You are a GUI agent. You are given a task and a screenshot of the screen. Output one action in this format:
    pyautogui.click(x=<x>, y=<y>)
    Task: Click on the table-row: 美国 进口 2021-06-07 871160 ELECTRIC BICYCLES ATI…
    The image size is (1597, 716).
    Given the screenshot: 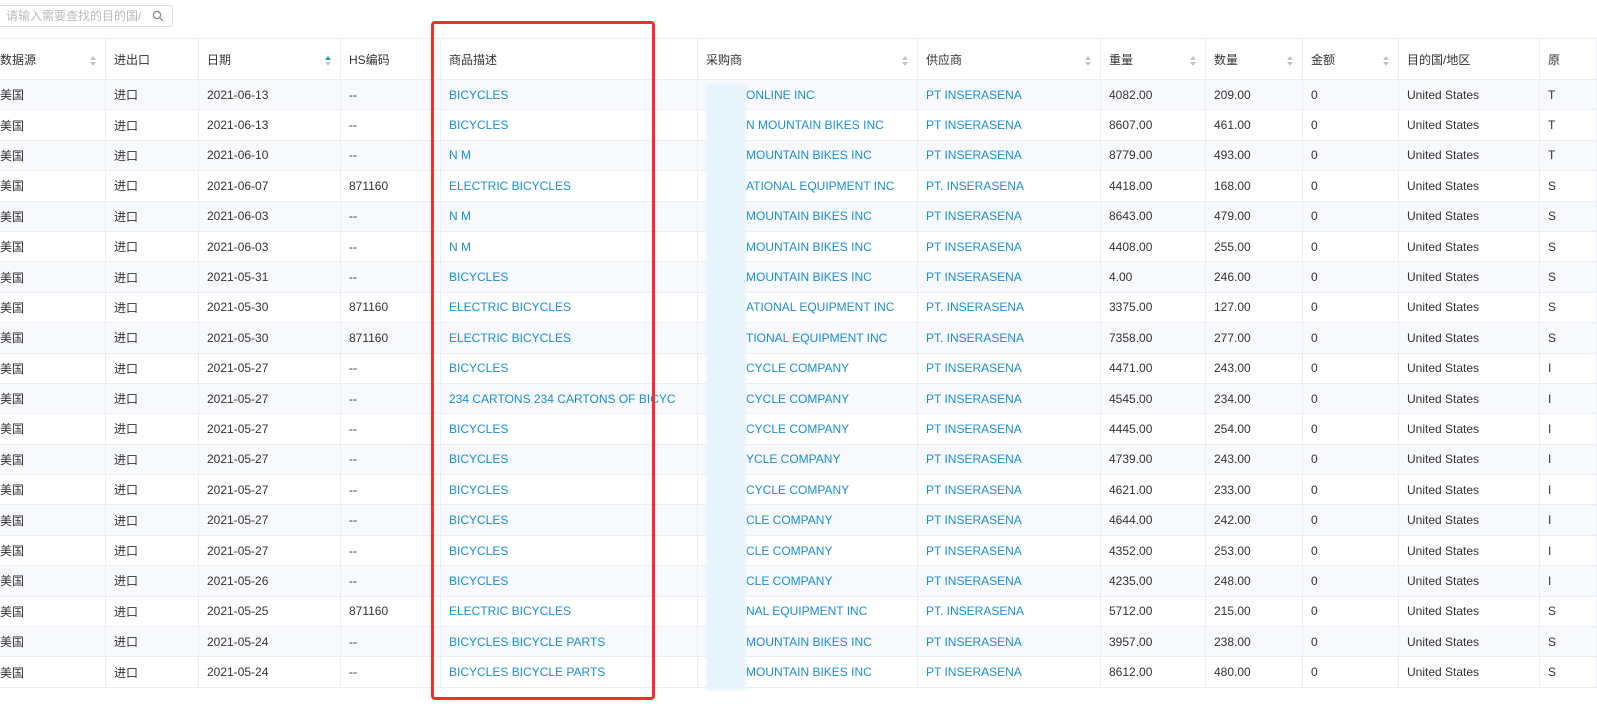 What is the action you would take?
    pyautogui.click(x=798, y=186)
    